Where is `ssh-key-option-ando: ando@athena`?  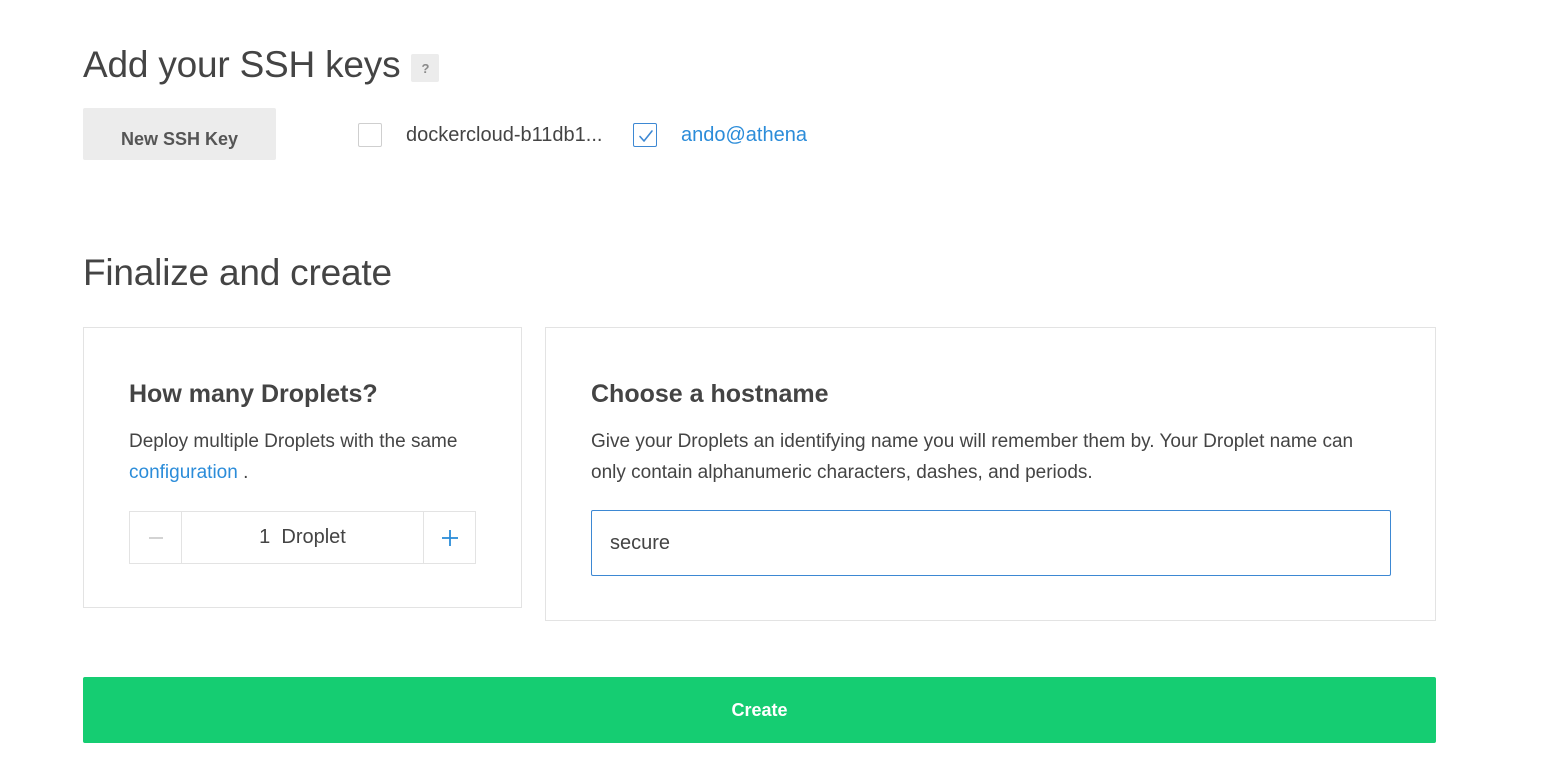
ssh-key-option-ando: ando@athena is located at coordinates (720, 135).